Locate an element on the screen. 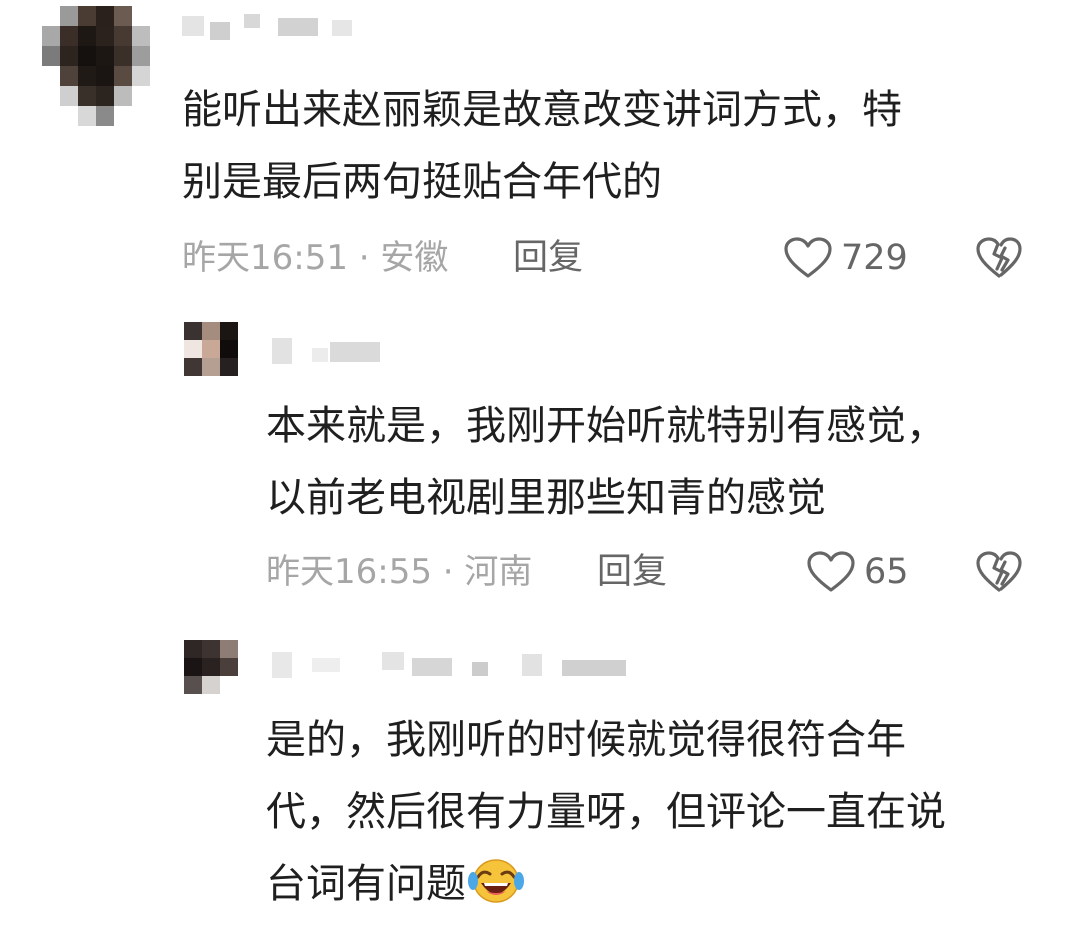  like-button: 65 is located at coordinates (857, 572).